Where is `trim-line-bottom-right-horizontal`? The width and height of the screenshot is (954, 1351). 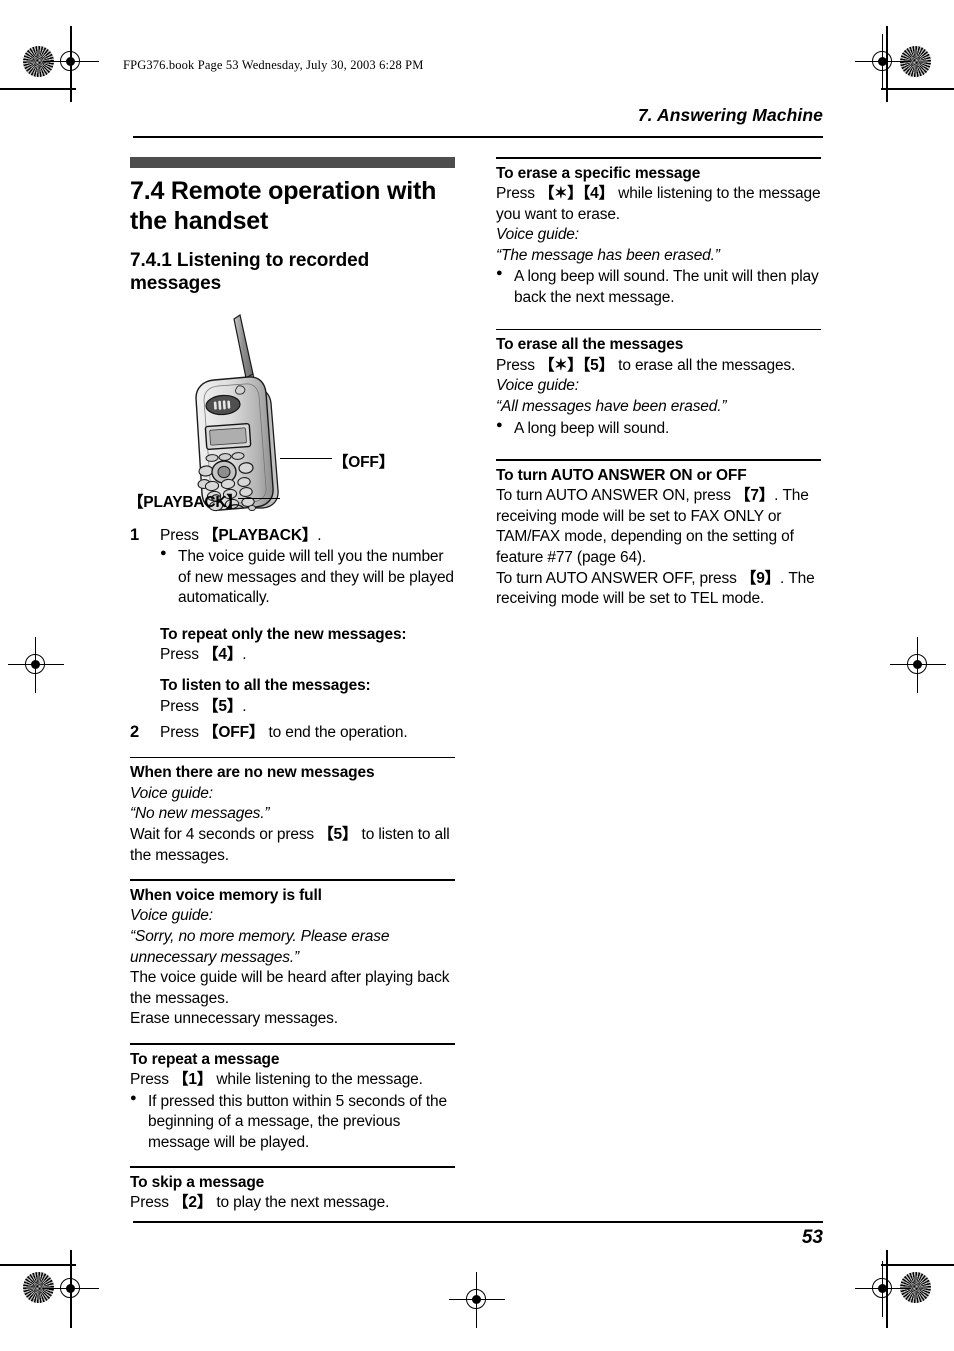
trim-line-bottom-right-horizontal is located at coordinates (917, 1265).